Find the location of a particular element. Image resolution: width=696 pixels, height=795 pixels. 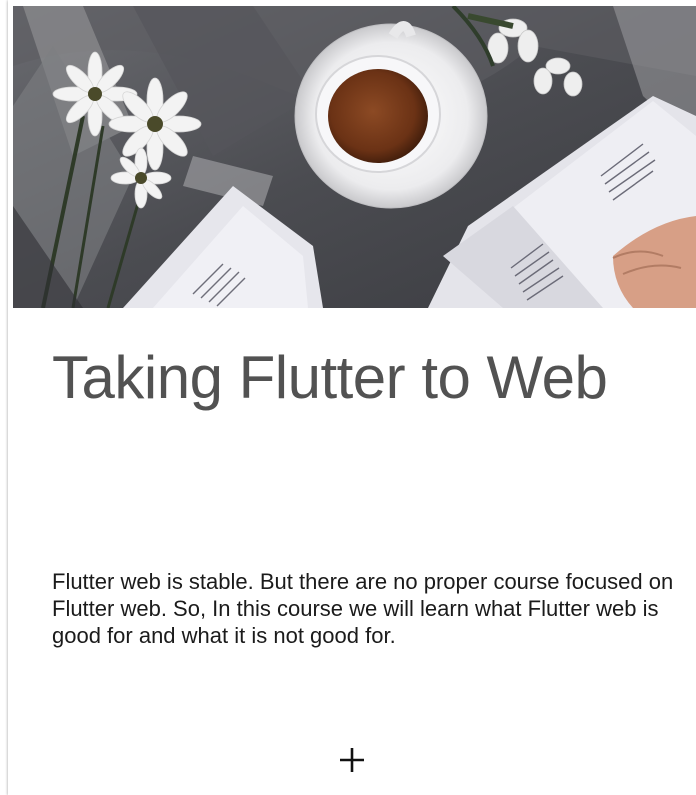

course-title: Taking Flutter to Web is located at coordinates (330, 377).